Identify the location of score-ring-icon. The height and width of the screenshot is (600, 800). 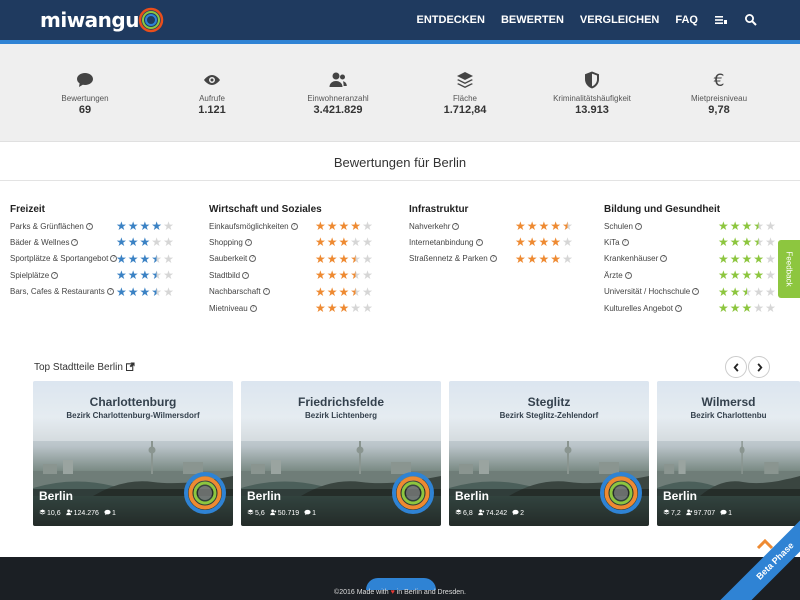
(413, 493).